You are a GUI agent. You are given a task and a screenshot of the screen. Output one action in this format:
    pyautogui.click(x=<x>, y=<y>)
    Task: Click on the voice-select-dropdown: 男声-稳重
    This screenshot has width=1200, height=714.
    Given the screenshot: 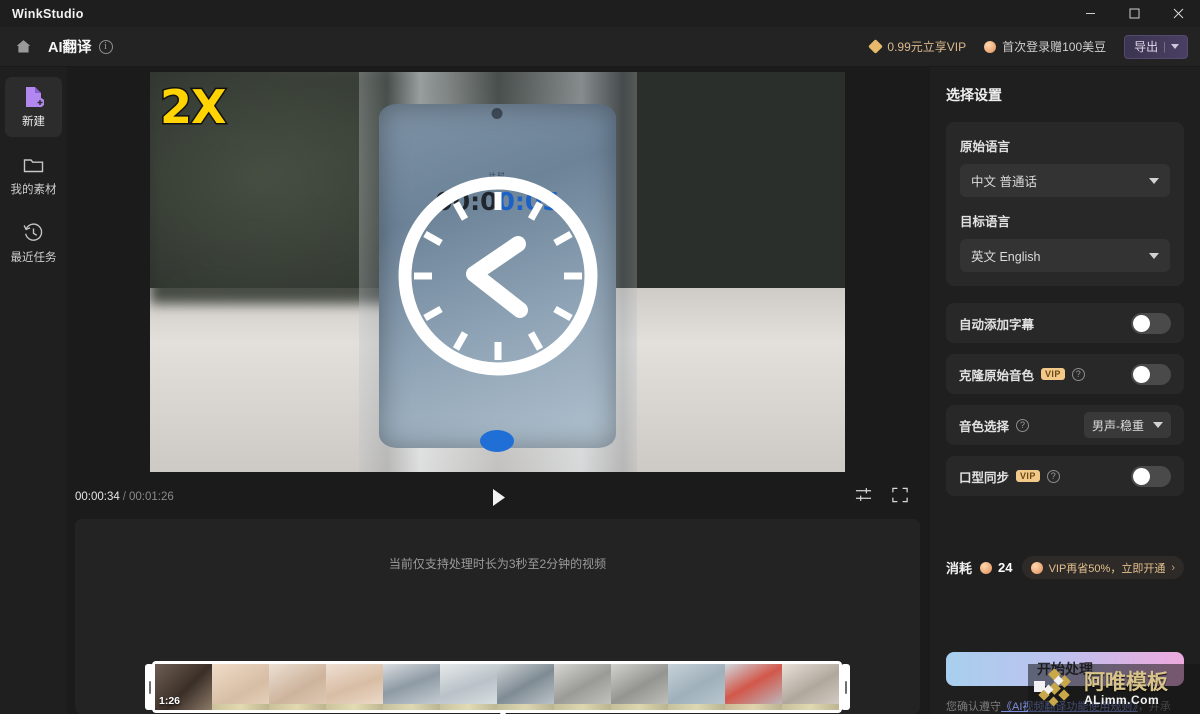 What is the action you would take?
    pyautogui.click(x=1127, y=425)
    